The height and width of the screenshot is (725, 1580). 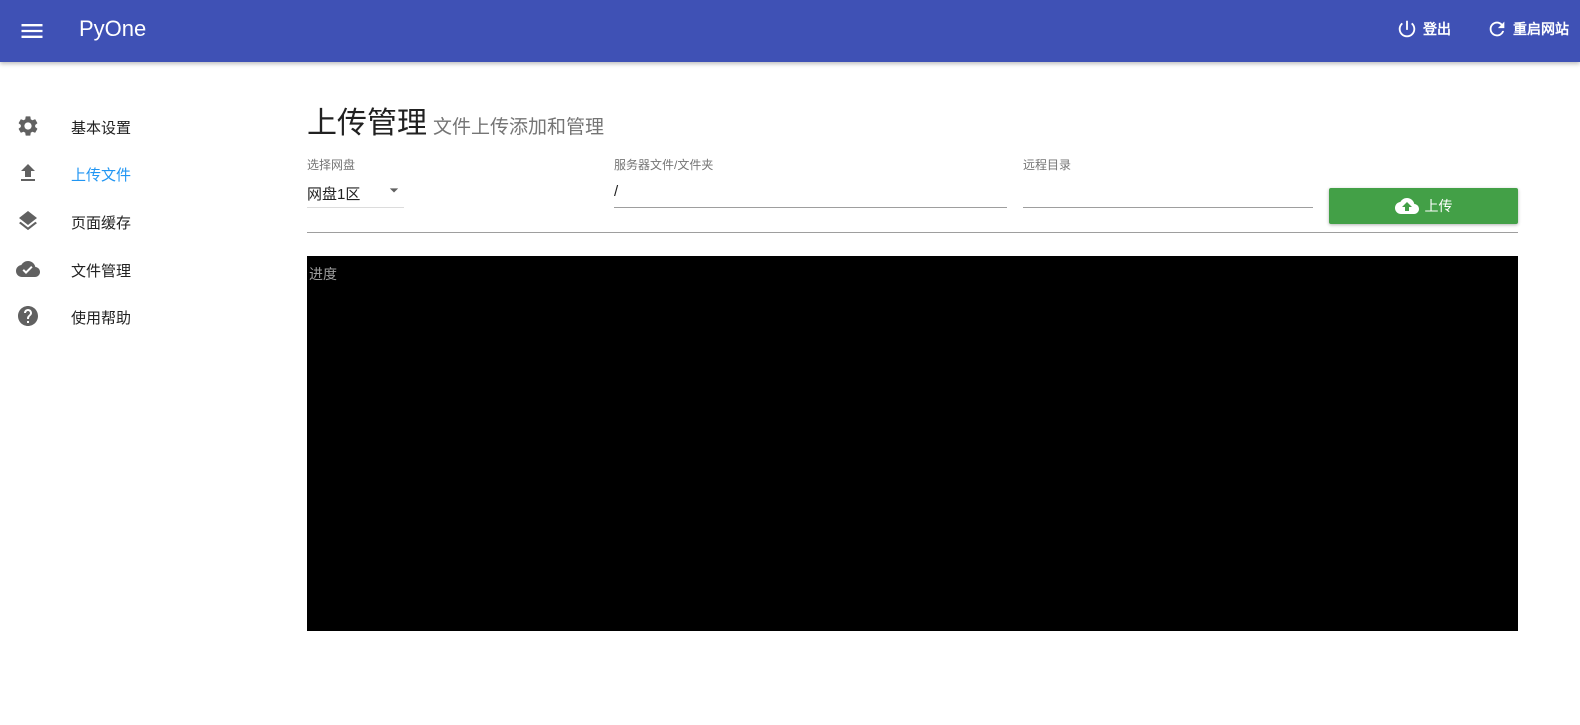 I want to click on server-path-input: /, so click(x=810, y=190).